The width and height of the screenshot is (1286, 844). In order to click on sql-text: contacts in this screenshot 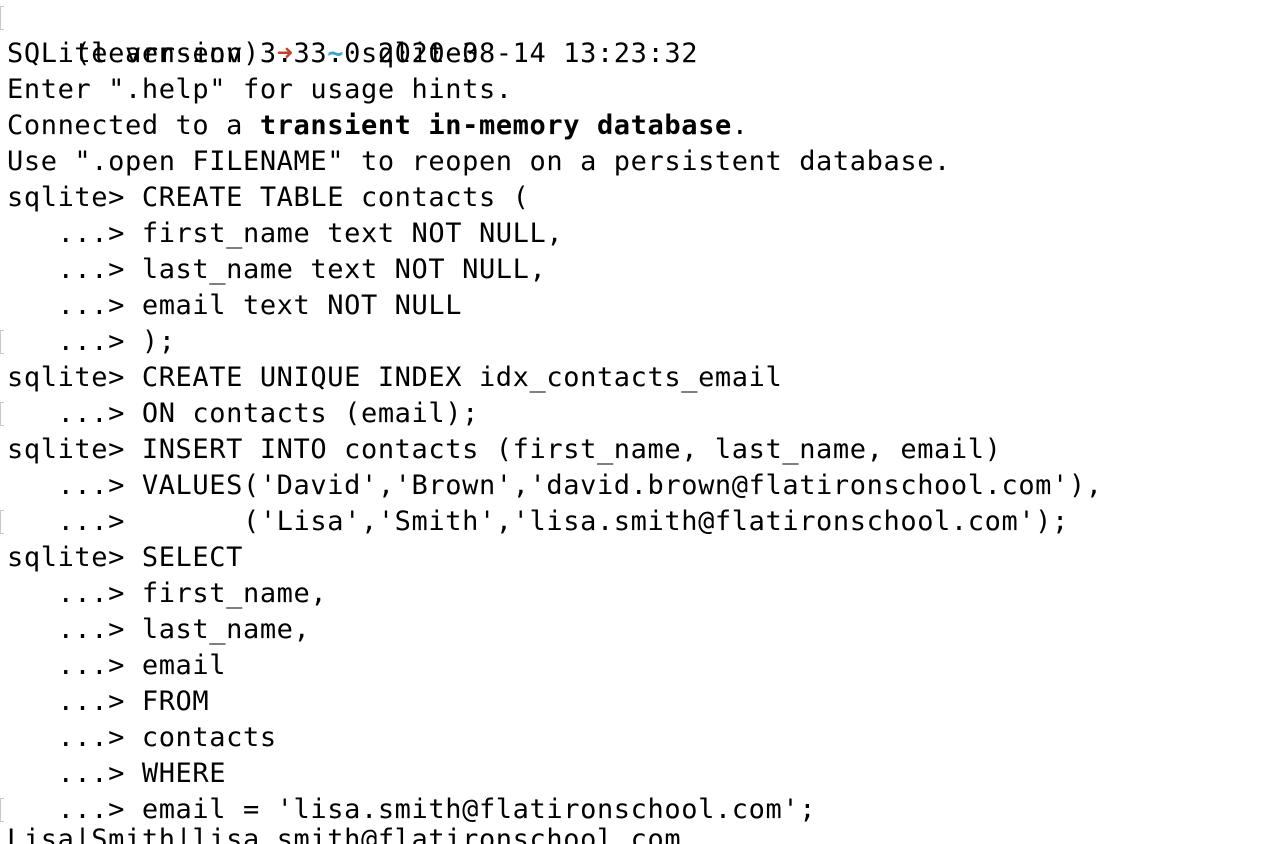, I will do `click(209, 737)`.